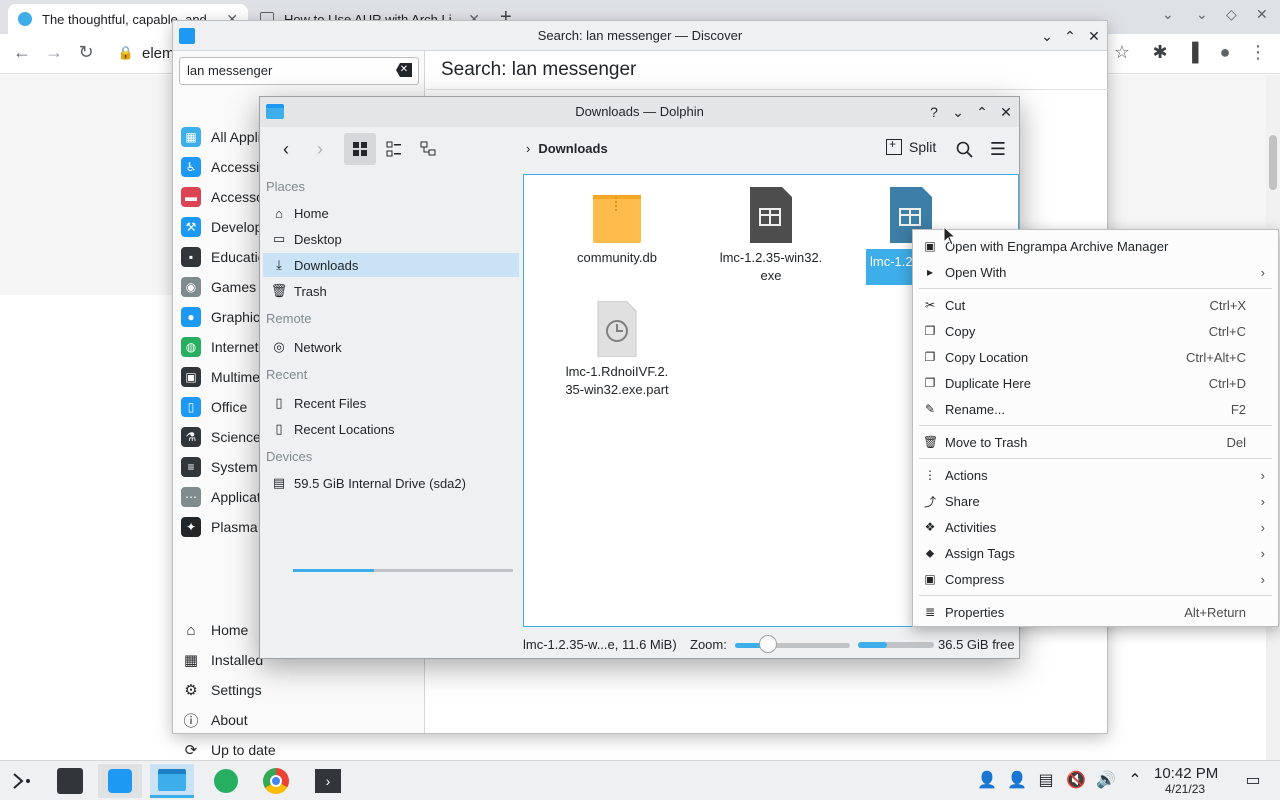  I want to click on side-panel-icon: ▐, so click(1192, 52).